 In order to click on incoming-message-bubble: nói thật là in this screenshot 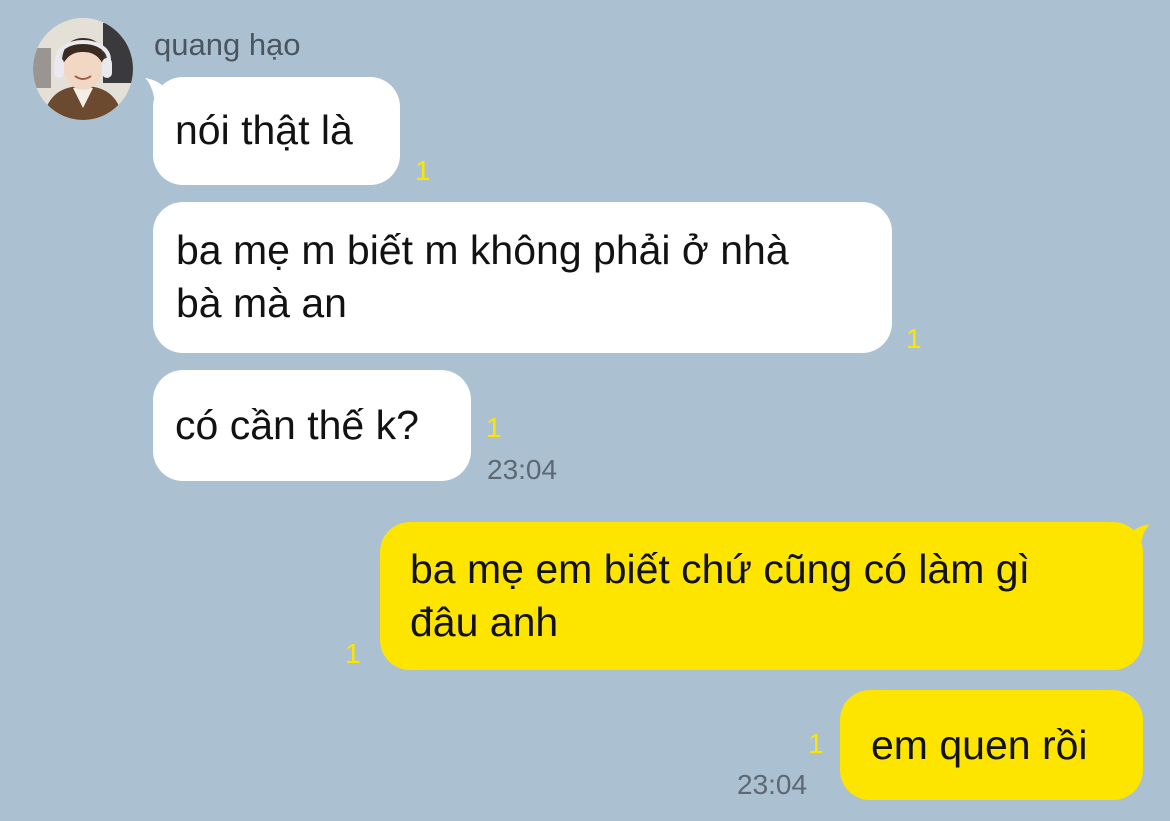, I will do `click(276, 131)`.